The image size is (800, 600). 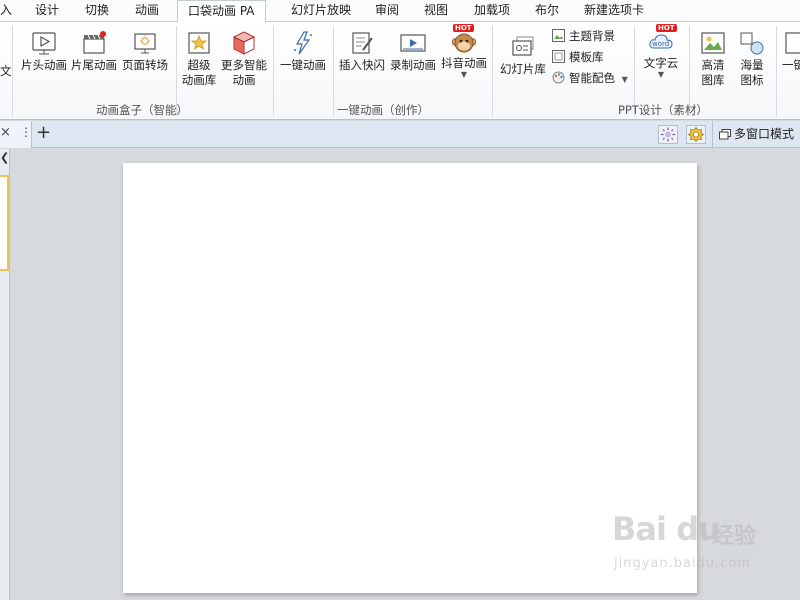 What do you see at coordinates (756, 134) in the screenshot?
I see `multi-window-mode-button: 多窗口模式` at bounding box center [756, 134].